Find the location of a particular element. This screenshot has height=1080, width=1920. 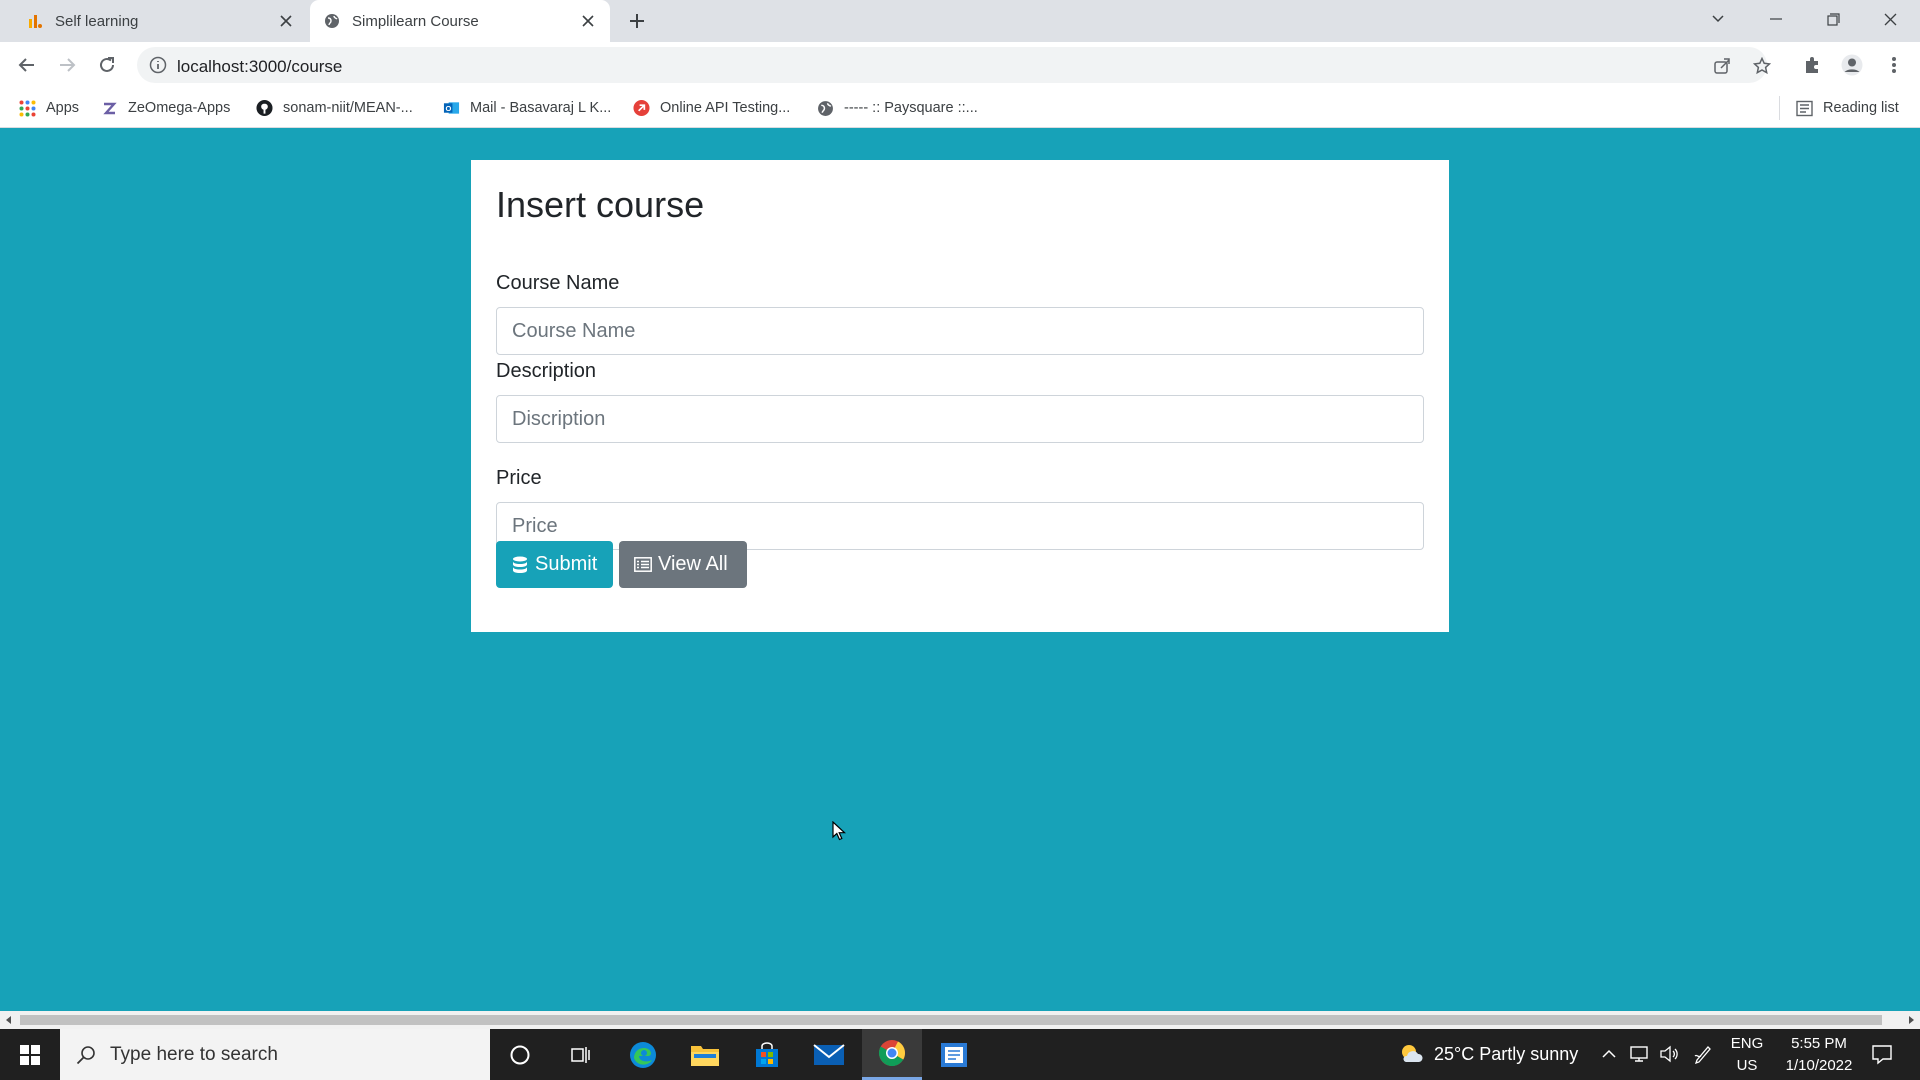

course-name-label: Course Name is located at coordinates (558, 283).